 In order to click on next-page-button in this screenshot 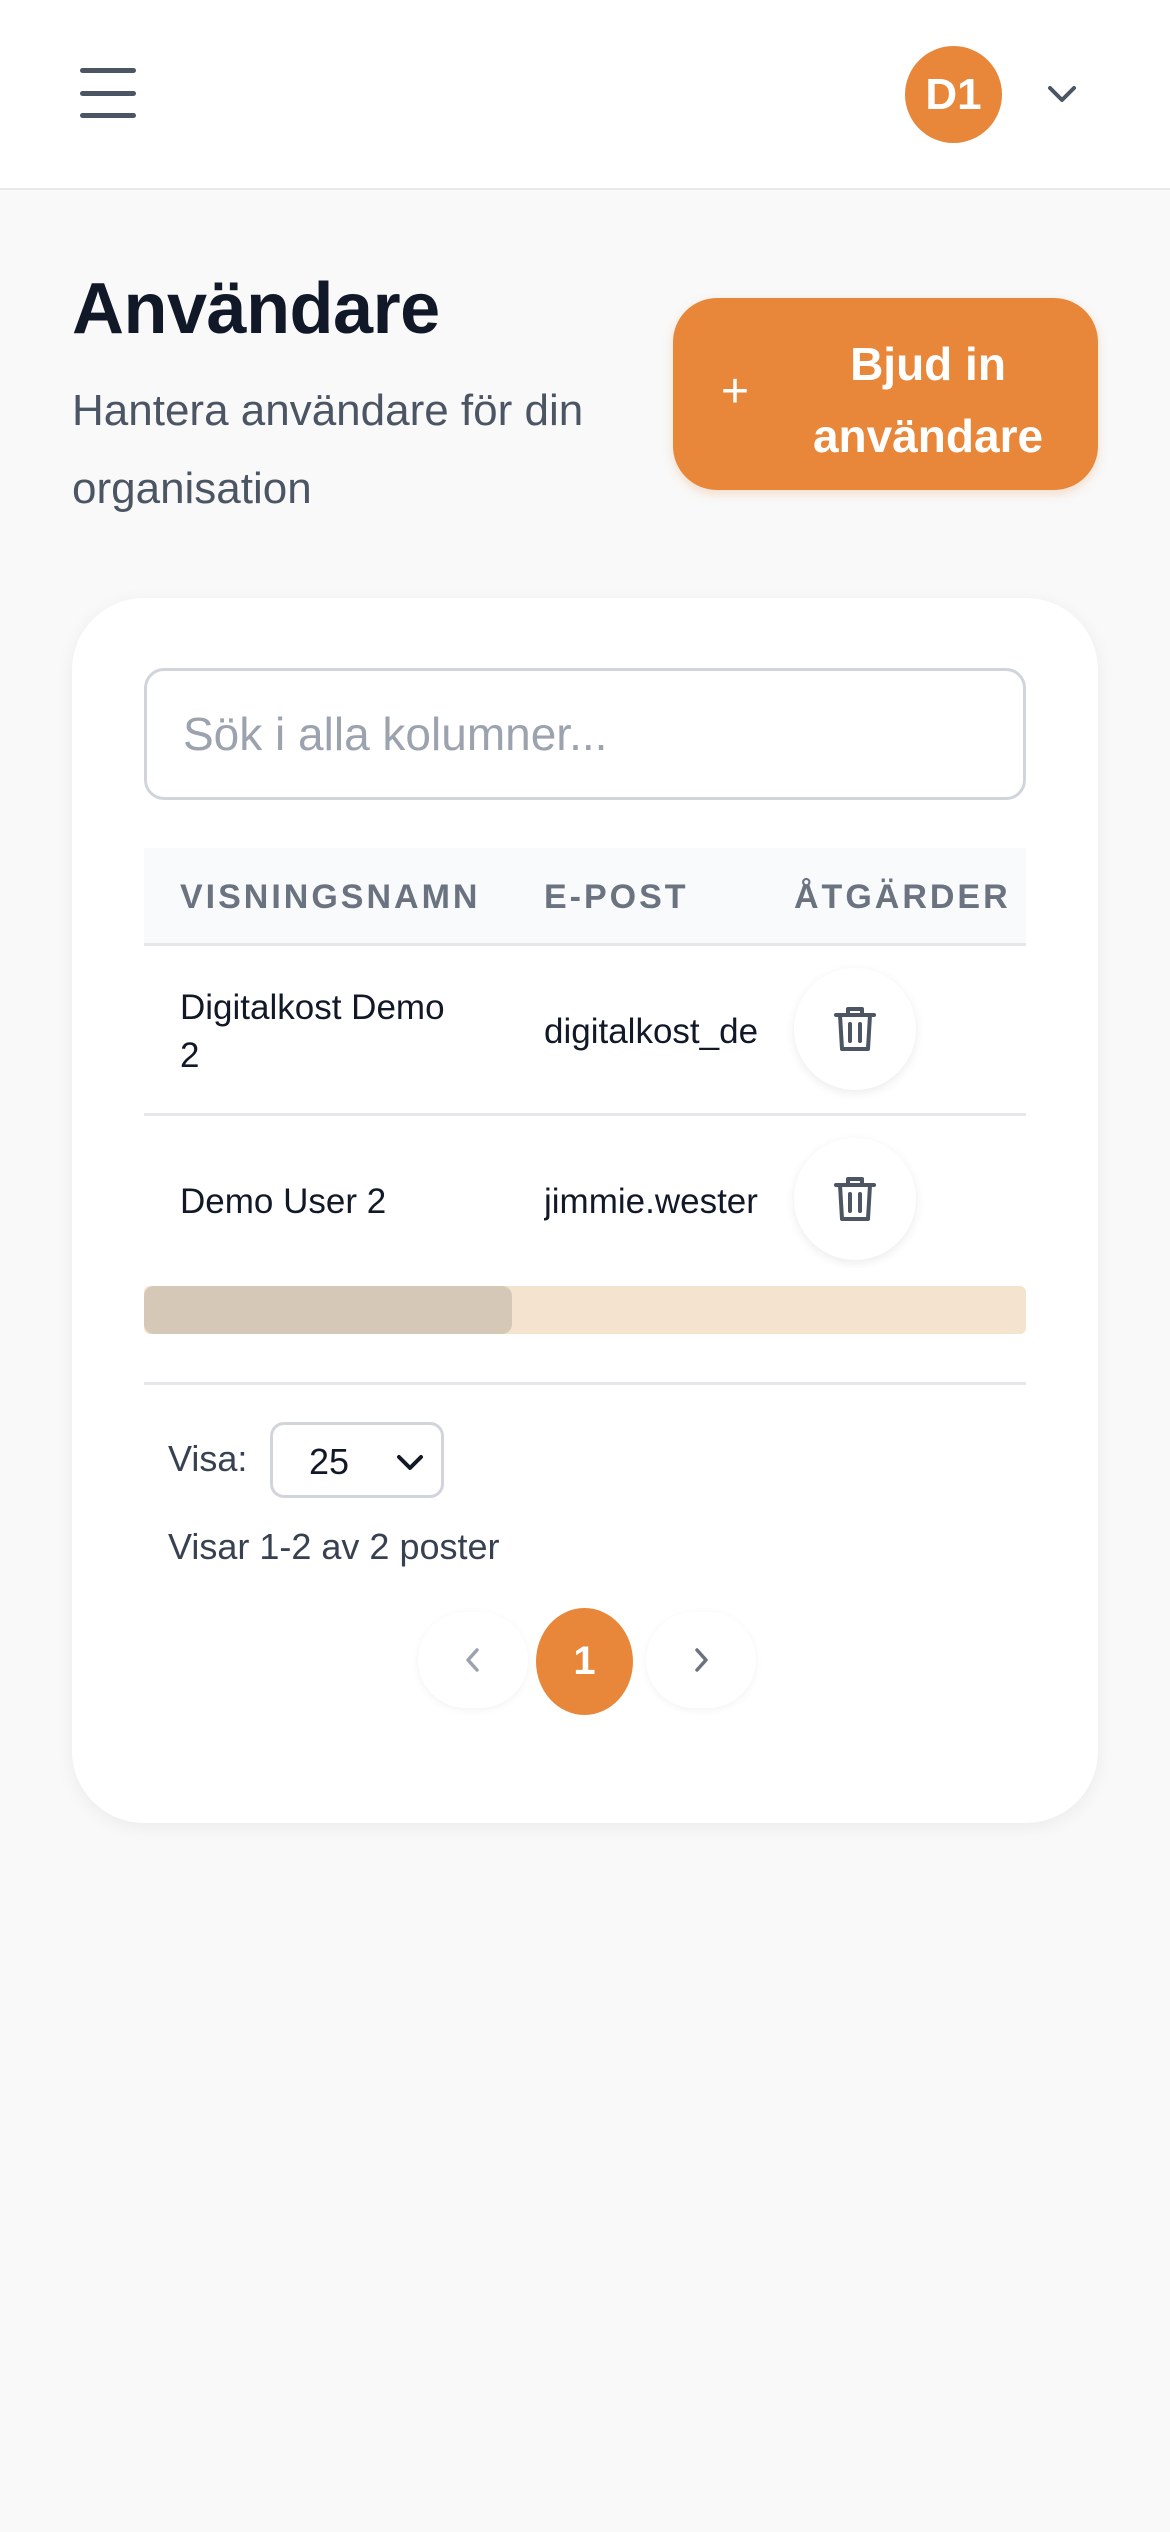, I will do `click(701, 1660)`.